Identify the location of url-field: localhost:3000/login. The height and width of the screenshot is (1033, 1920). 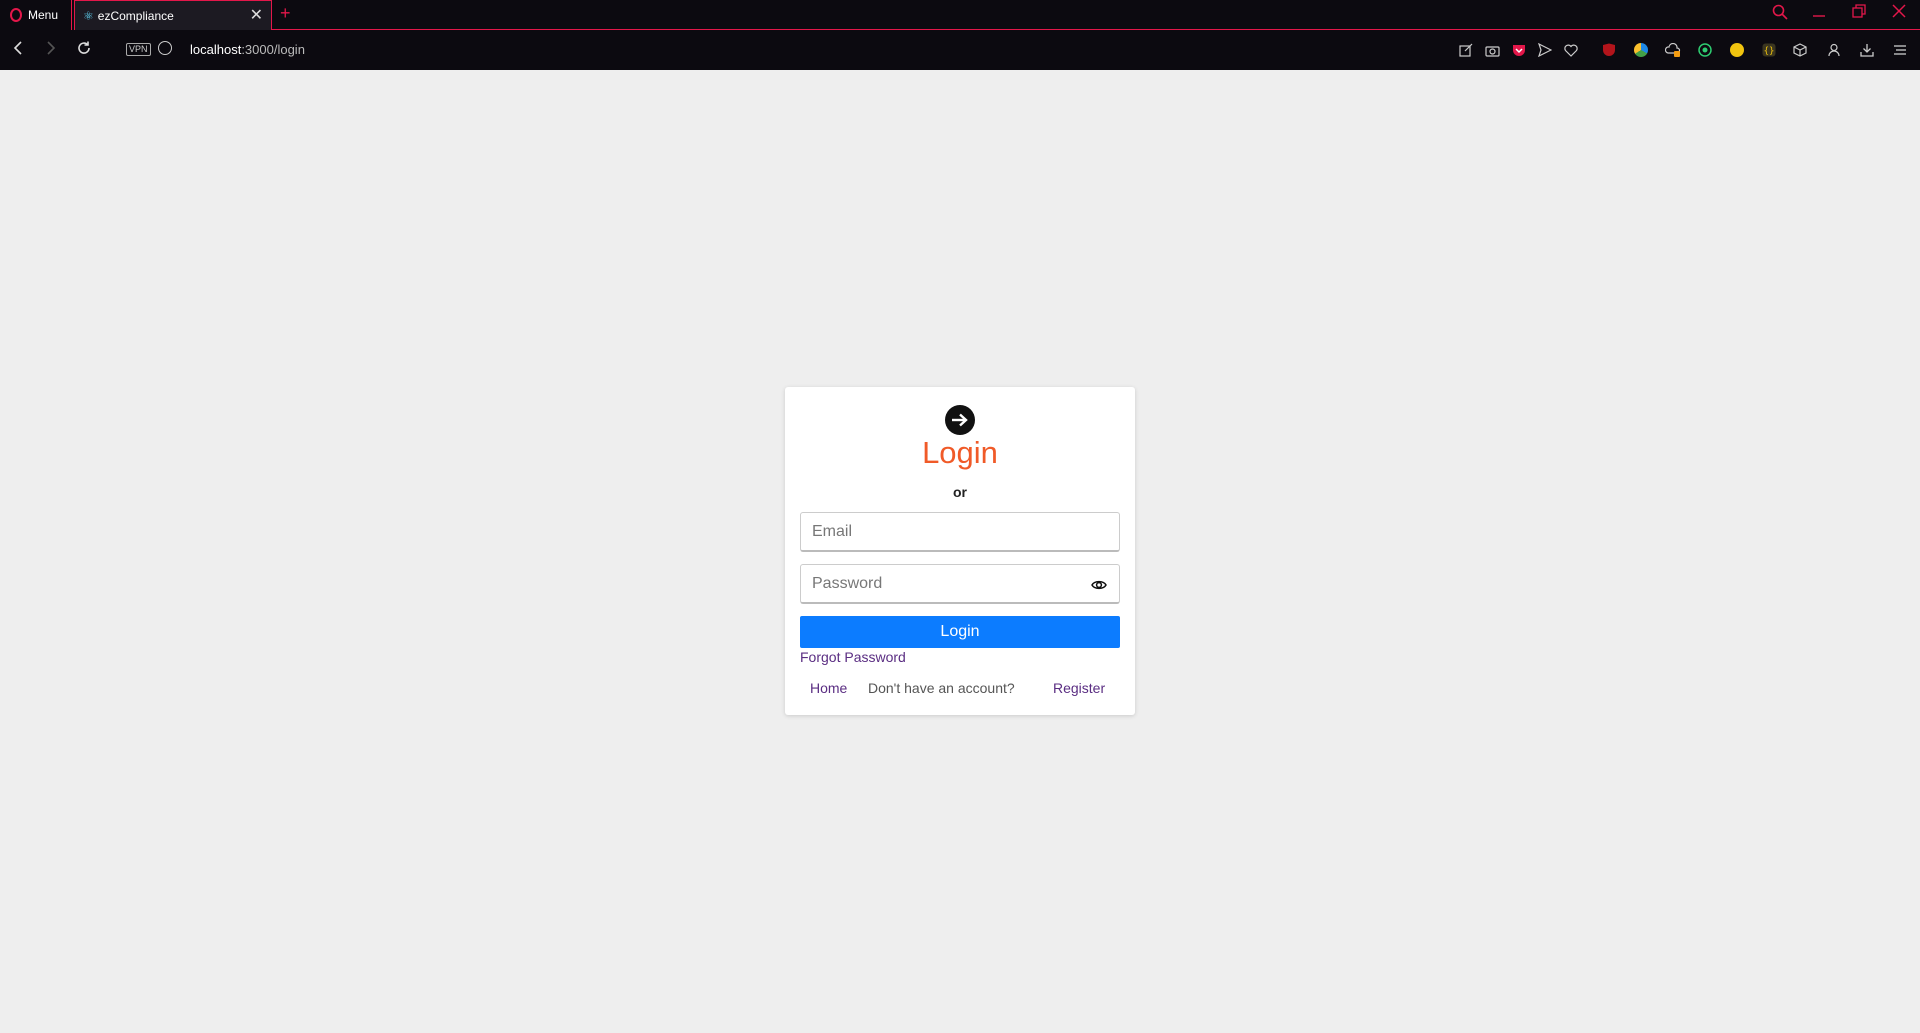
(247, 49).